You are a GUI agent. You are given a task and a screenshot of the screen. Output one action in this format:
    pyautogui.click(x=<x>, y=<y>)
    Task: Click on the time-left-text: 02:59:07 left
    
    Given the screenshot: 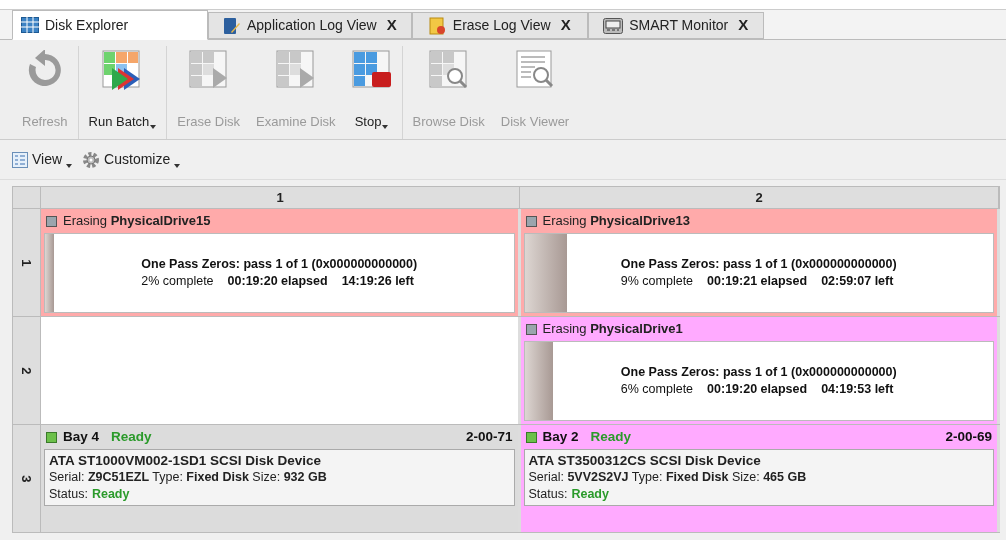 What is the action you would take?
    pyautogui.click(x=857, y=281)
    